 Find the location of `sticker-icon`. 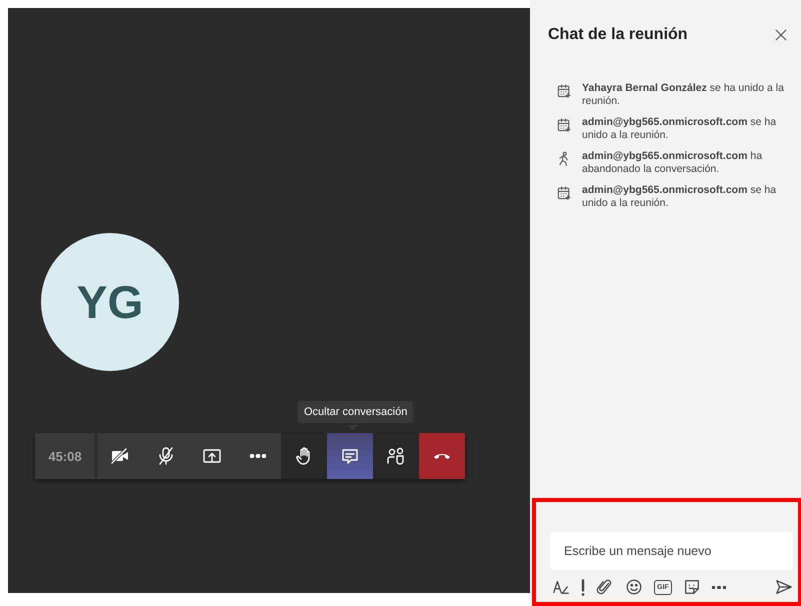

sticker-icon is located at coordinates (691, 587).